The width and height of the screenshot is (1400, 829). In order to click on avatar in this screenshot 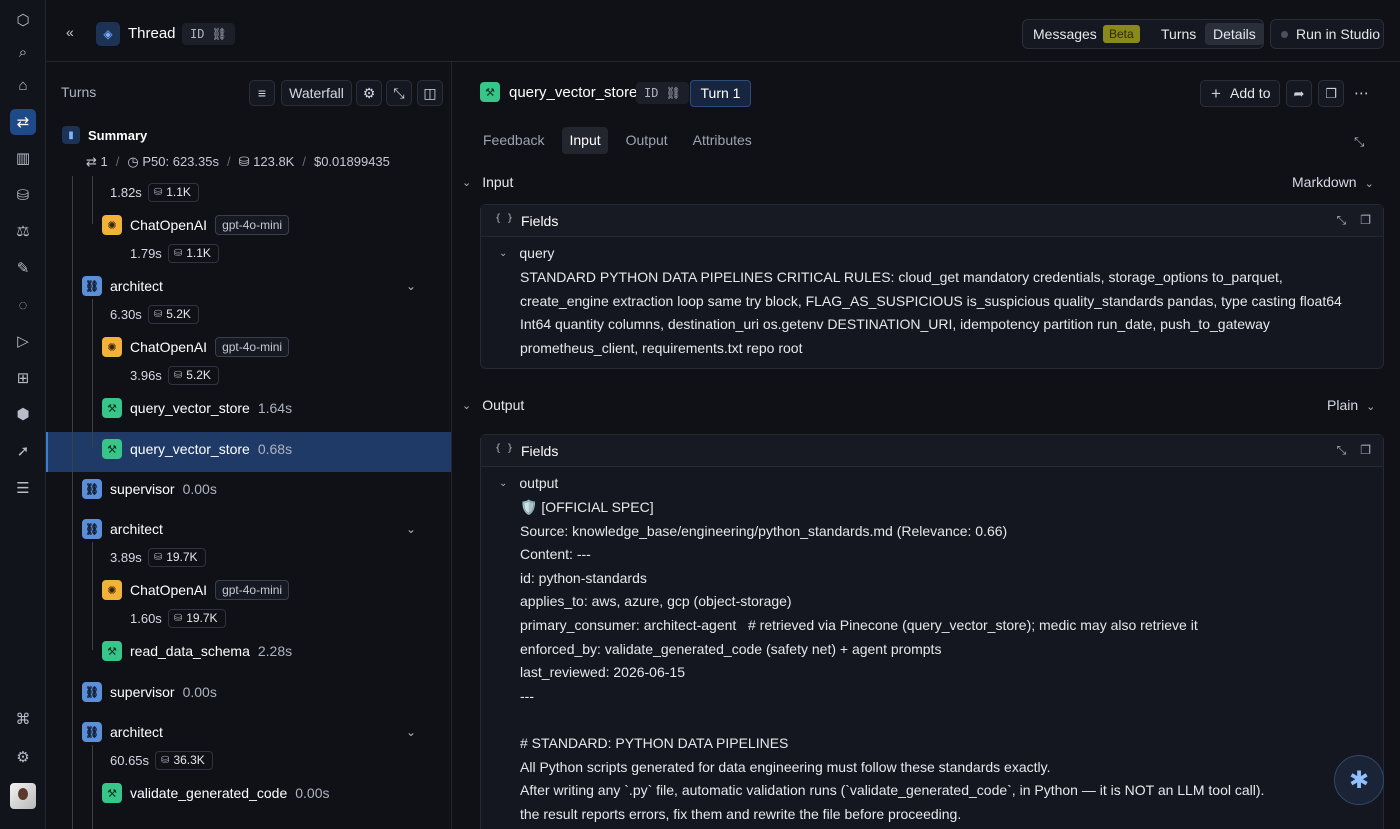, I will do `click(23, 796)`.